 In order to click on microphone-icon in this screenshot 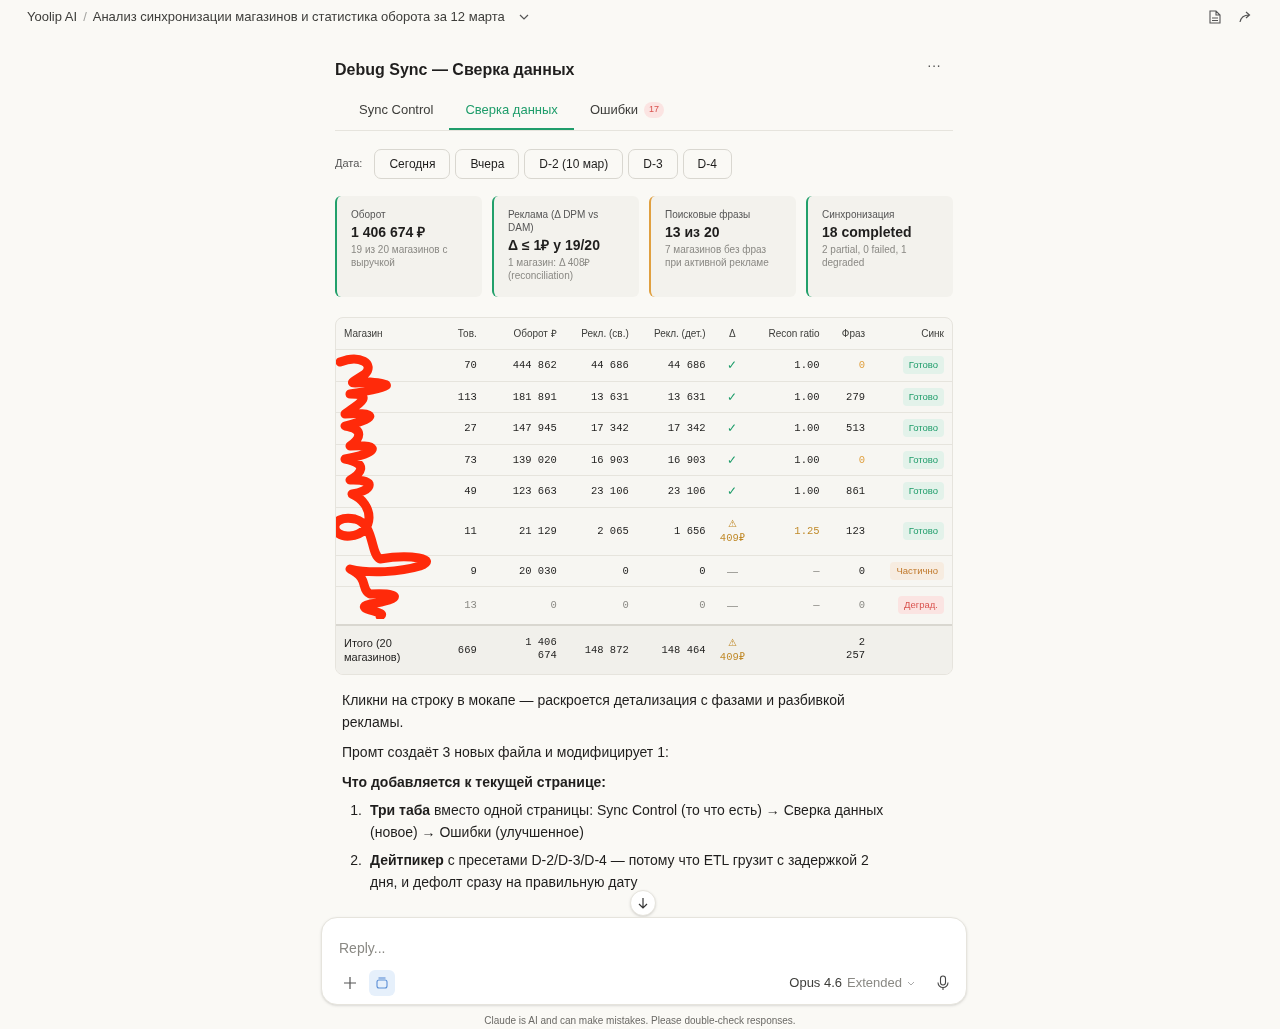, I will do `click(943, 983)`.